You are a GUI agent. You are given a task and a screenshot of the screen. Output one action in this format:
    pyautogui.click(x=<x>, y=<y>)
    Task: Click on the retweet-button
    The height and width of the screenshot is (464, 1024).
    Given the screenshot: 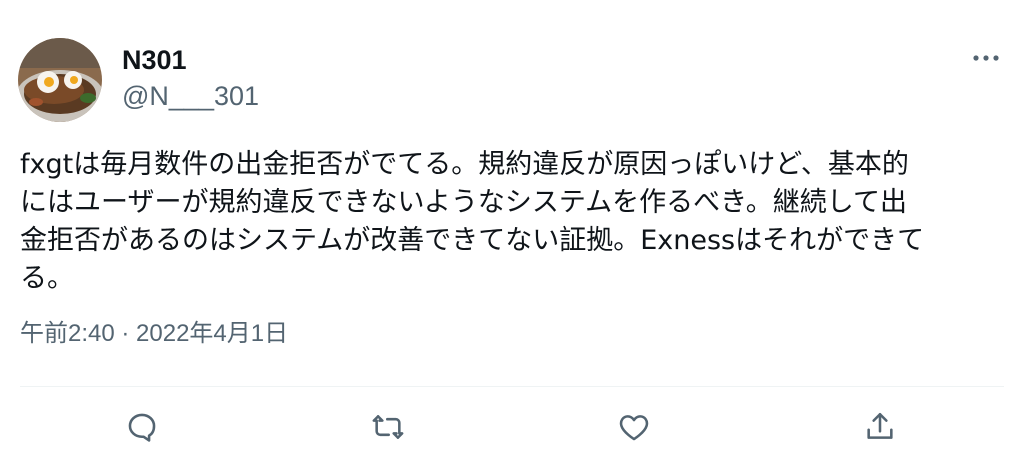 What is the action you would take?
    pyautogui.click(x=388, y=427)
    